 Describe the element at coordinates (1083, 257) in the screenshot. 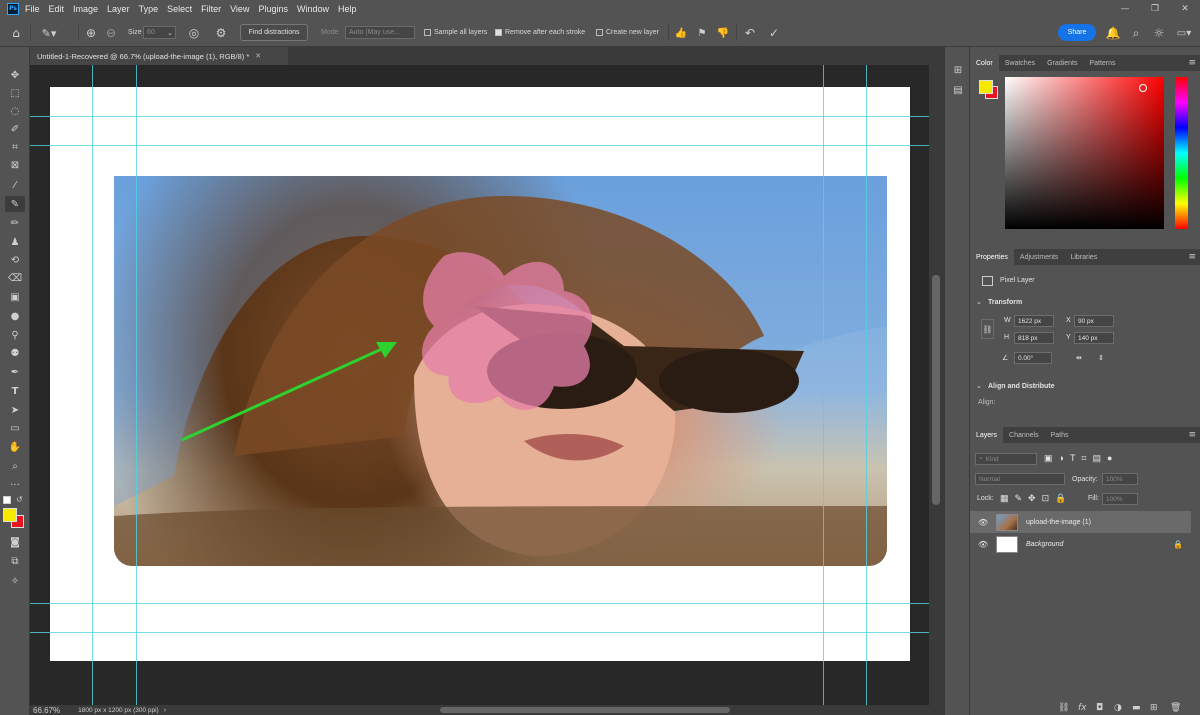

I see `tab-libraries: Libraries` at that location.